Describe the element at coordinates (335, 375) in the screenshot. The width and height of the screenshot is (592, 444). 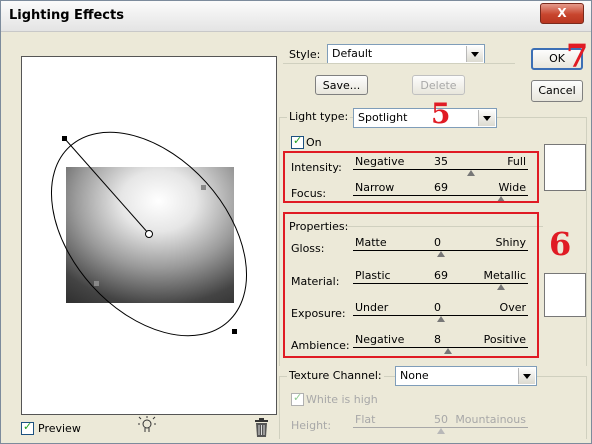
I see `texture-channel-label: Texture Channel:` at that location.